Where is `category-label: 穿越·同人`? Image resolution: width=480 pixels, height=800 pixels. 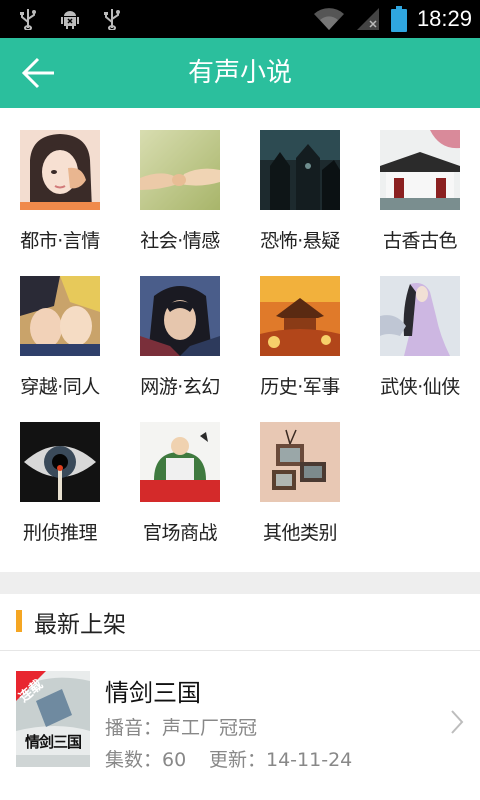
category-label: 穿越·同人 is located at coordinates (60, 387).